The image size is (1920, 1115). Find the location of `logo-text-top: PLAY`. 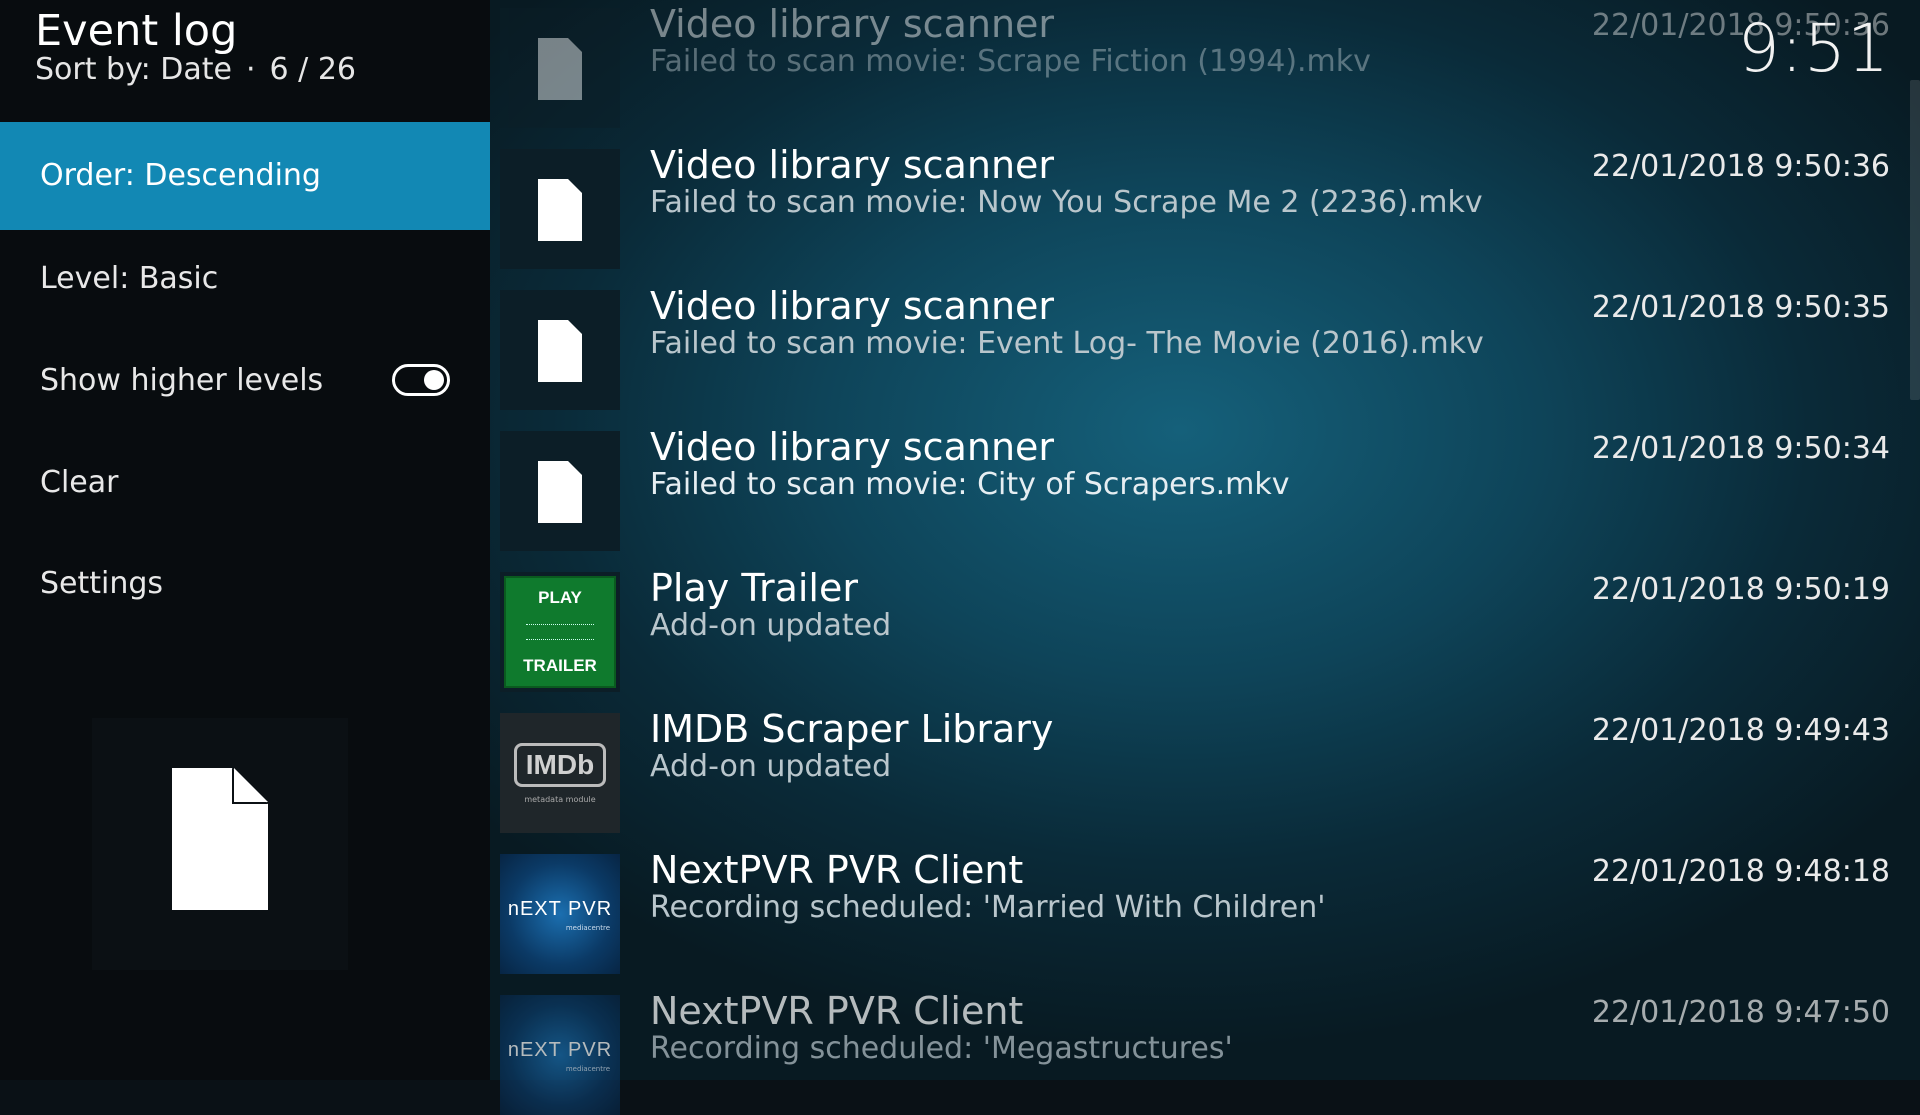

logo-text-top: PLAY is located at coordinates (560, 597).